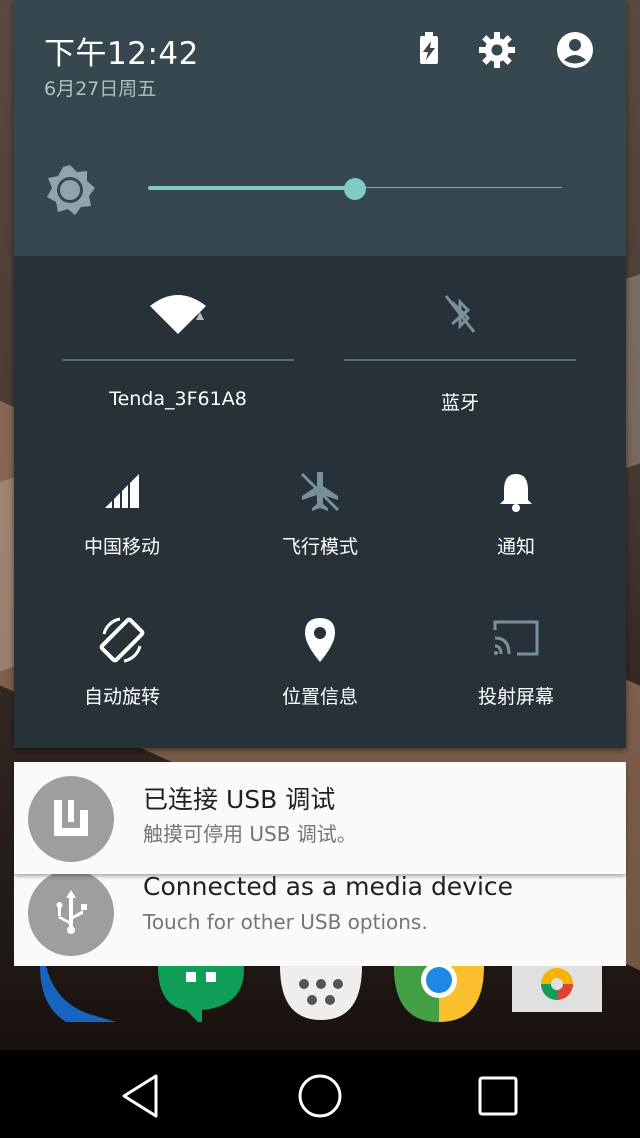 This screenshot has height=1138, width=640. I want to click on chrome-app-icon, so click(439, 994).